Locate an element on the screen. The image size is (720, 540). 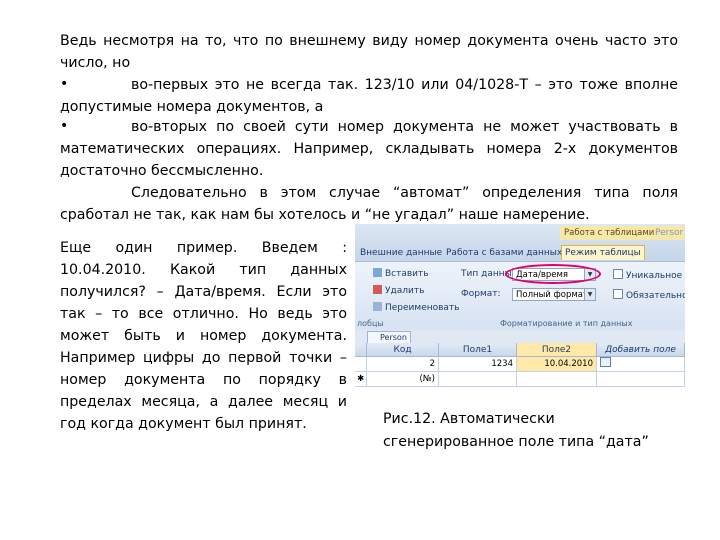
insert-field-button: Вставить is located at coordinates (401, 273).